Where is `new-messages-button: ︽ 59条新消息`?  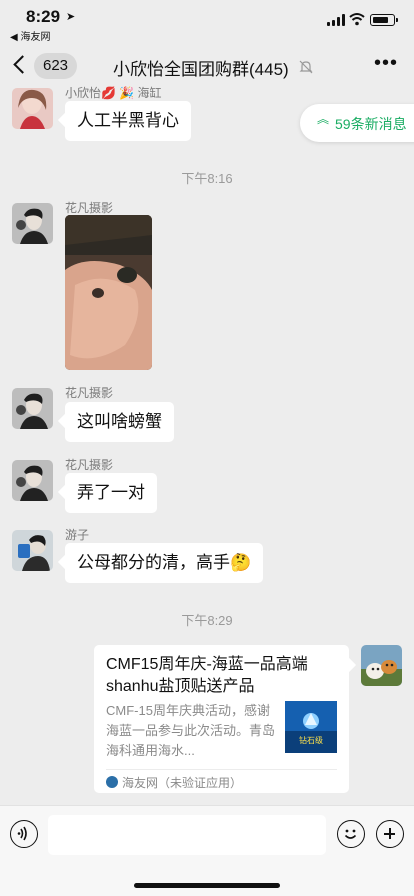
new-messages-button: ︽ 59条新消息 is located at coordinates (357, 123).